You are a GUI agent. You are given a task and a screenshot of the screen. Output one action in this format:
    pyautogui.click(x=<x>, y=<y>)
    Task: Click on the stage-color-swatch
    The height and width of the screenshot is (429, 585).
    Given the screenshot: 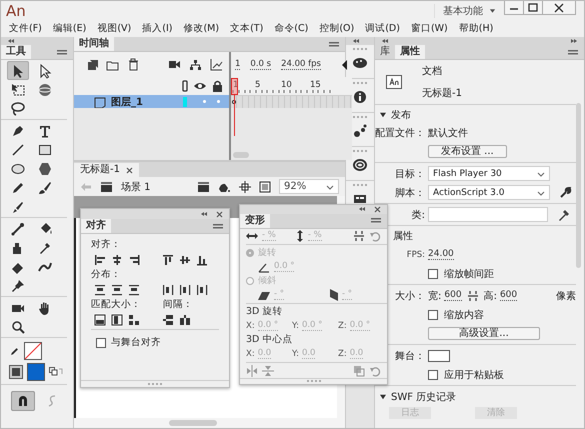 What is the action you would take?
    pyautogui.click(x=439, y=356)
    